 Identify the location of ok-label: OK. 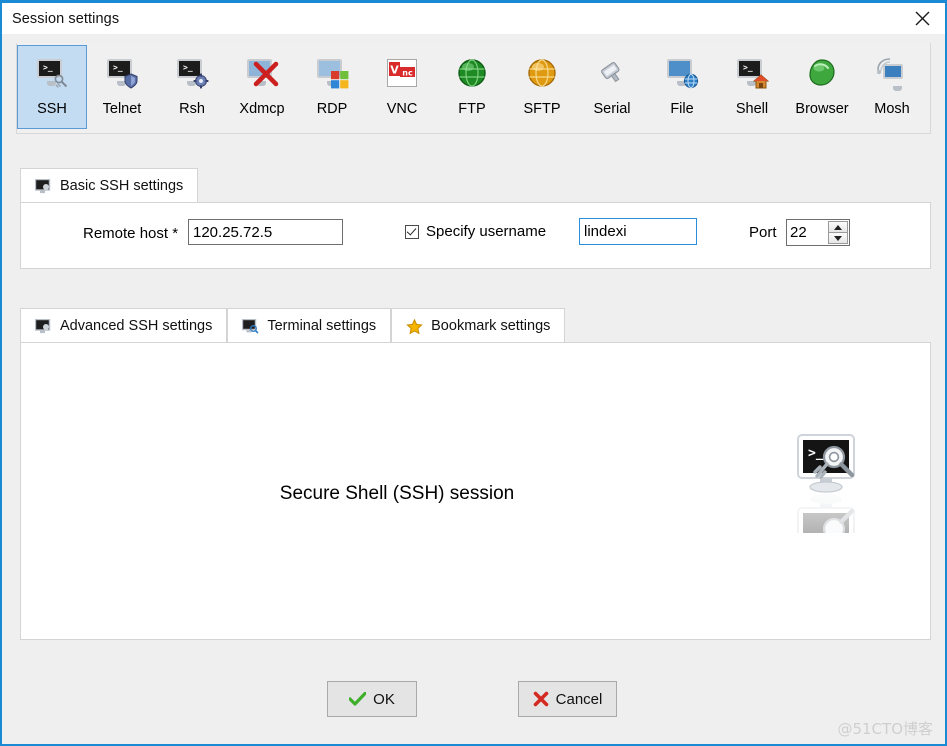
(384, 699).